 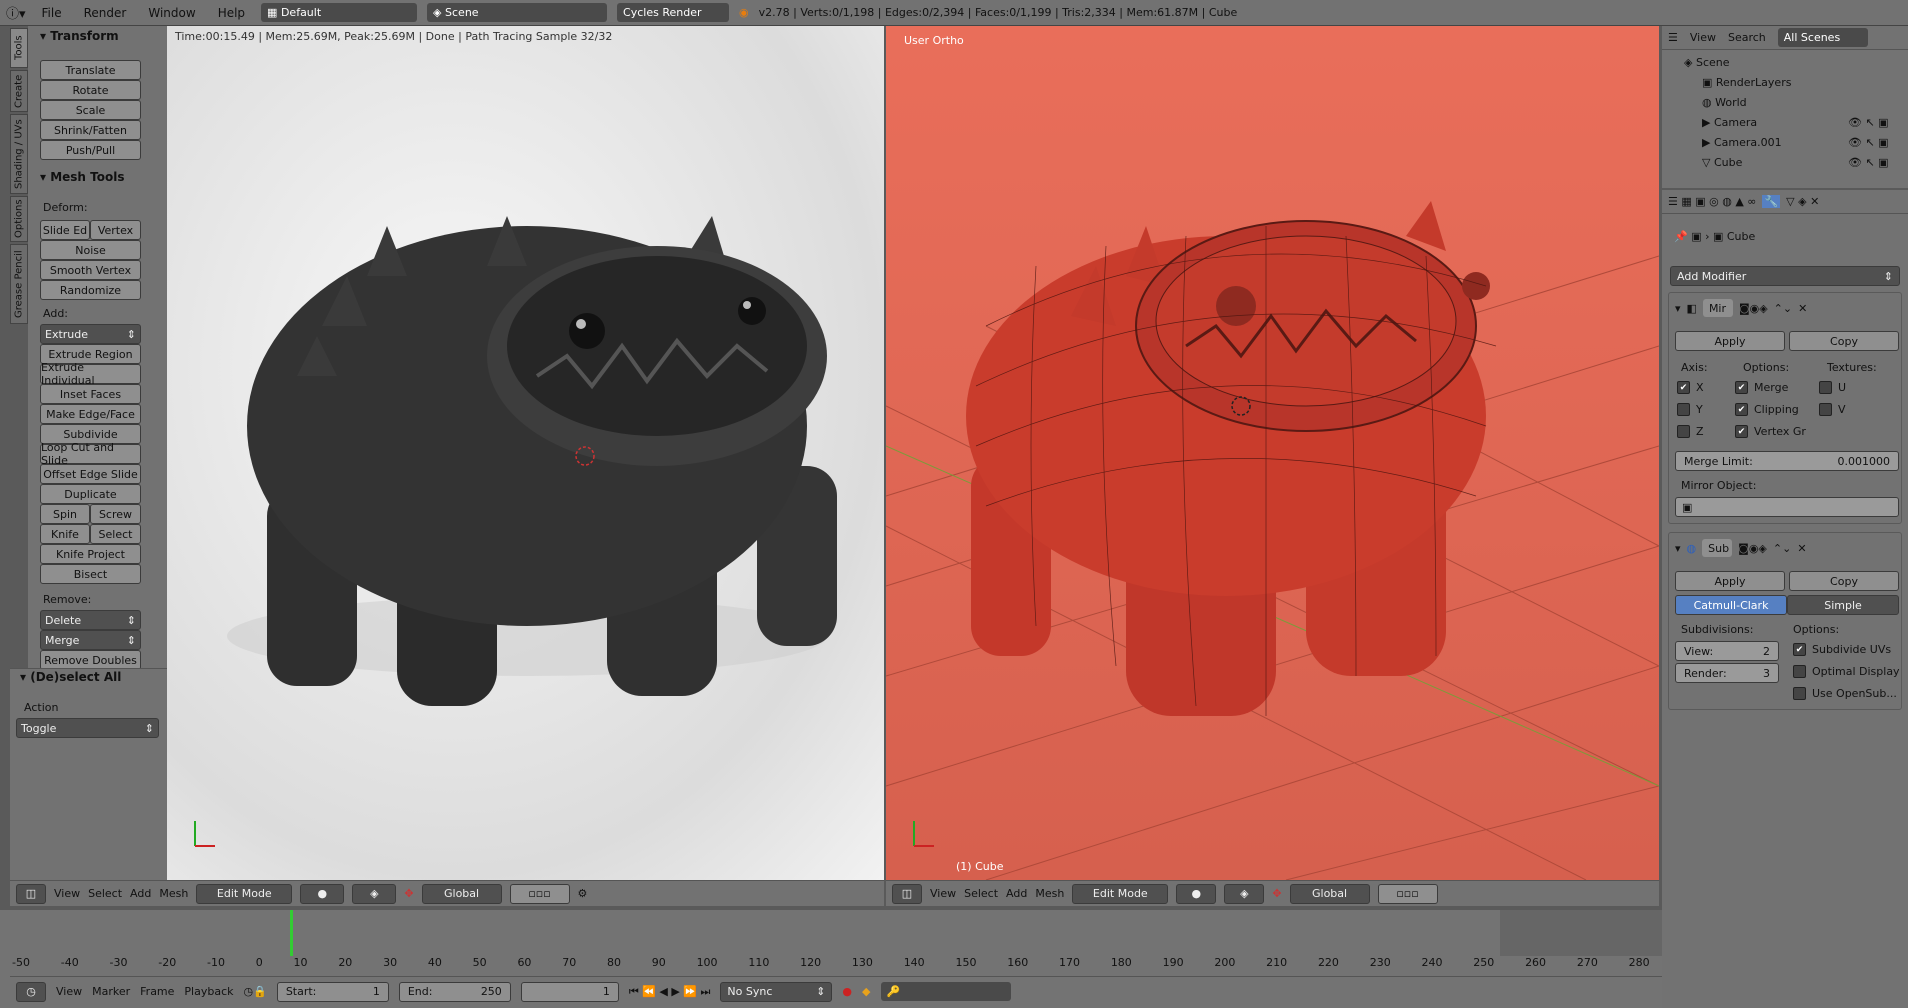 I want to click on marker-menu: Marker, so click(x=111, y=991).